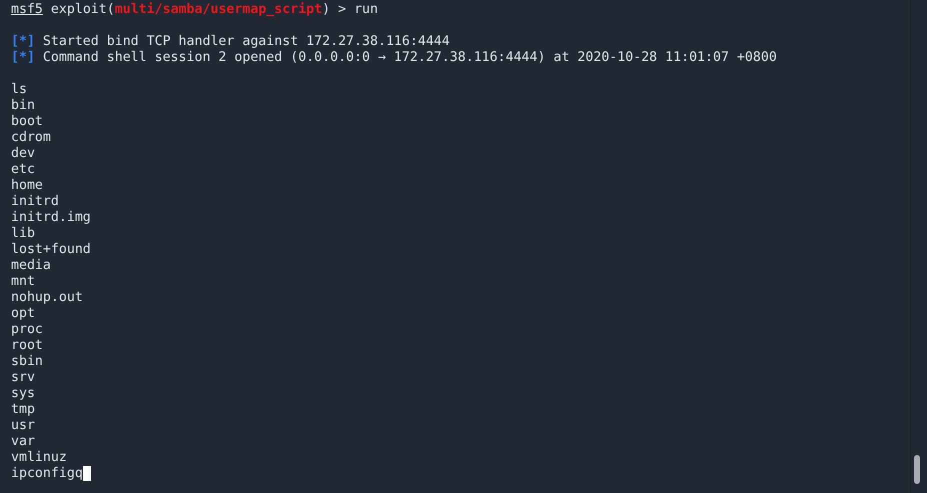  Describe the element at coordinates (917, 469) in the screenshot. I see `scrollbar-thumb` at that location.